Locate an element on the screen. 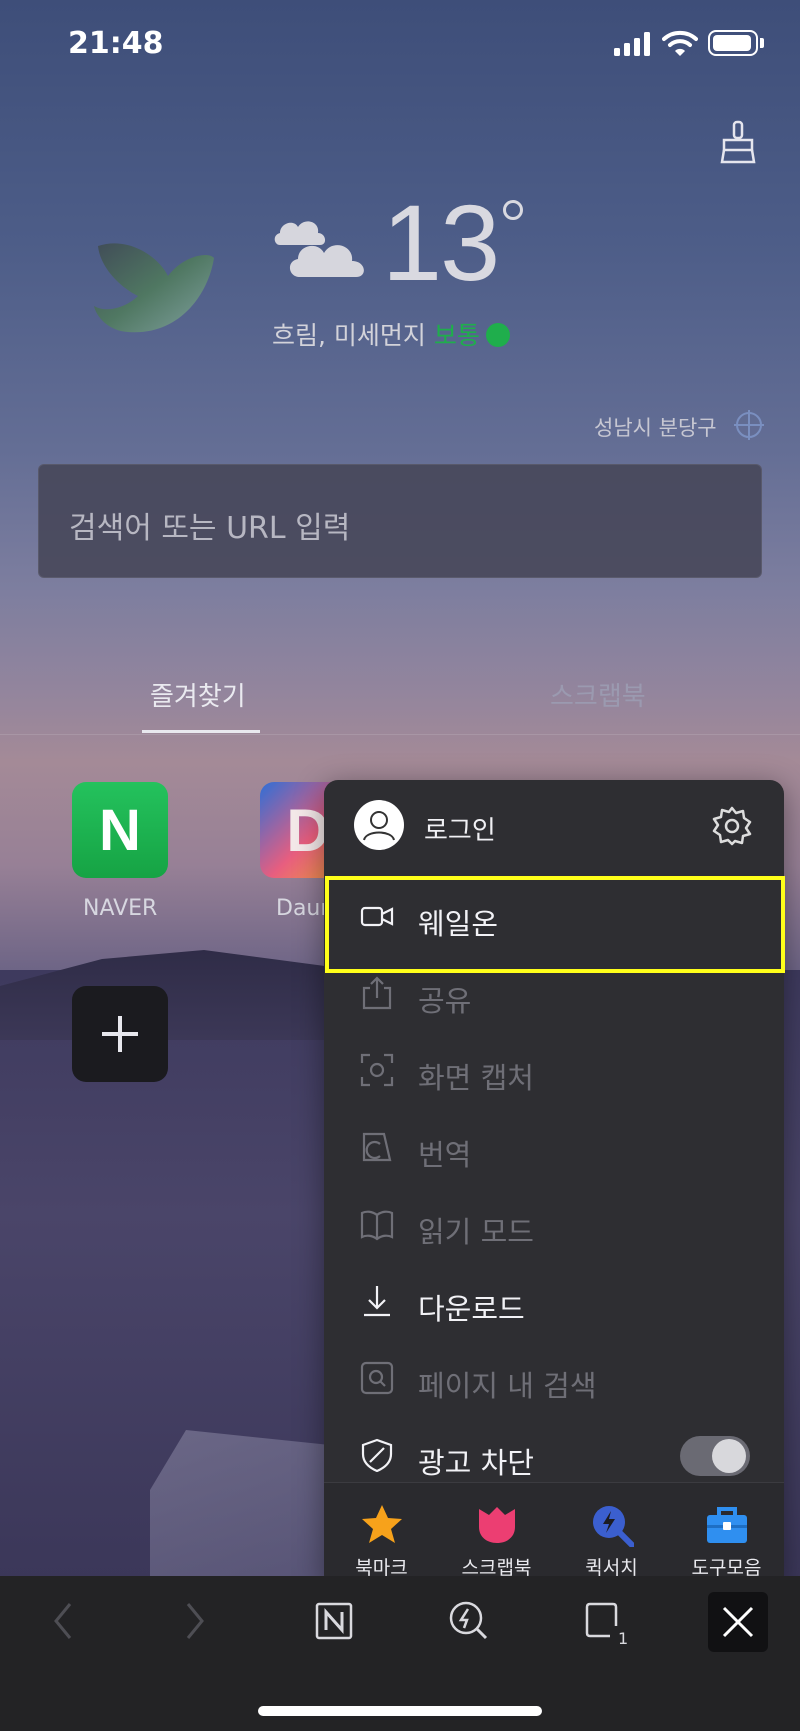 This screenshot has width=800, height=1731. dust-level: 보통 is located at coordinates (456, 335).